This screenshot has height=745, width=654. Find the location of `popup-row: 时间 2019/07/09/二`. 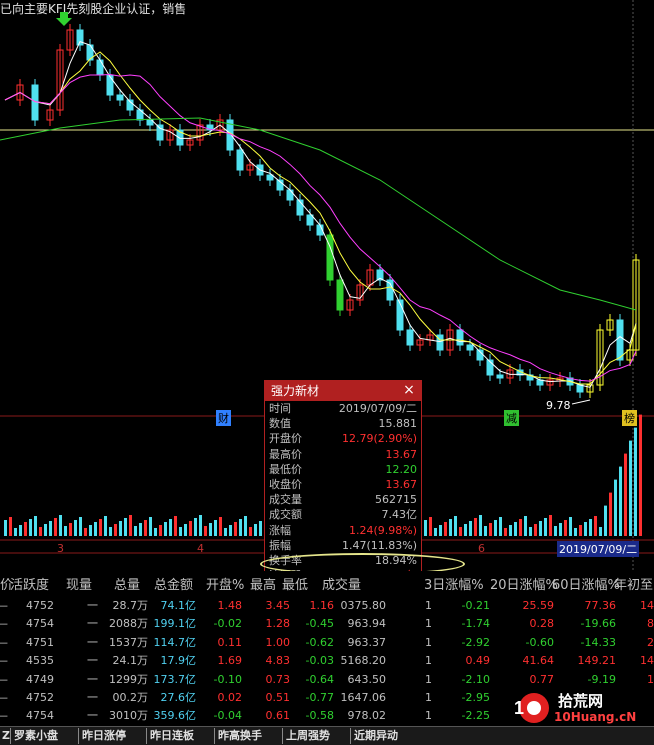

popup-row: 时间 2019/07/09/二 is located at coordinates (343, 408).